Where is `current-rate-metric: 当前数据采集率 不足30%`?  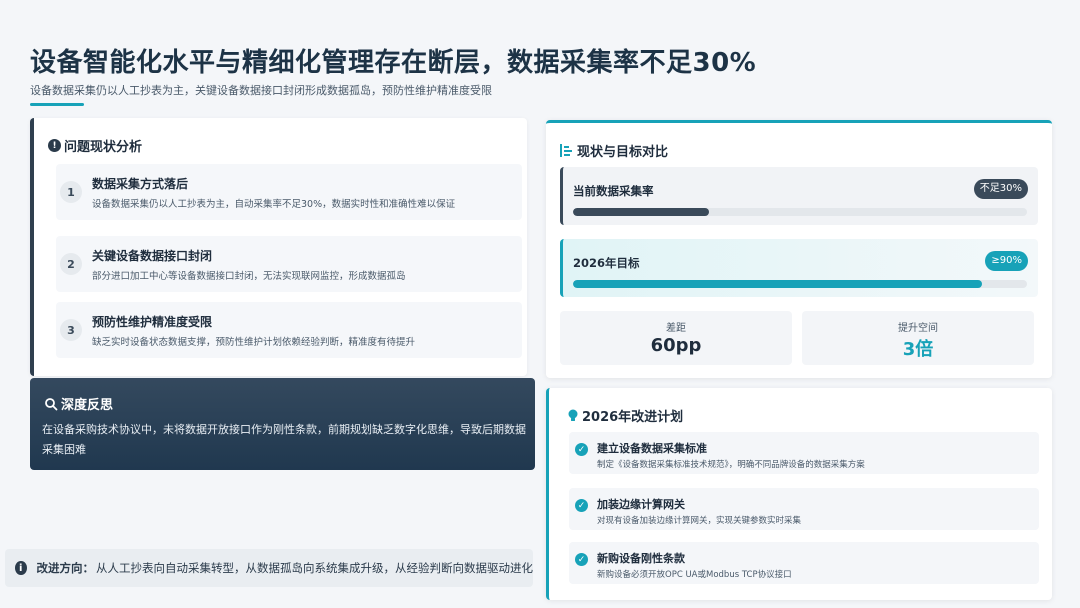
current-rate-metric: 当前数据采集率 不足30% is located at coordinates (799, 196).